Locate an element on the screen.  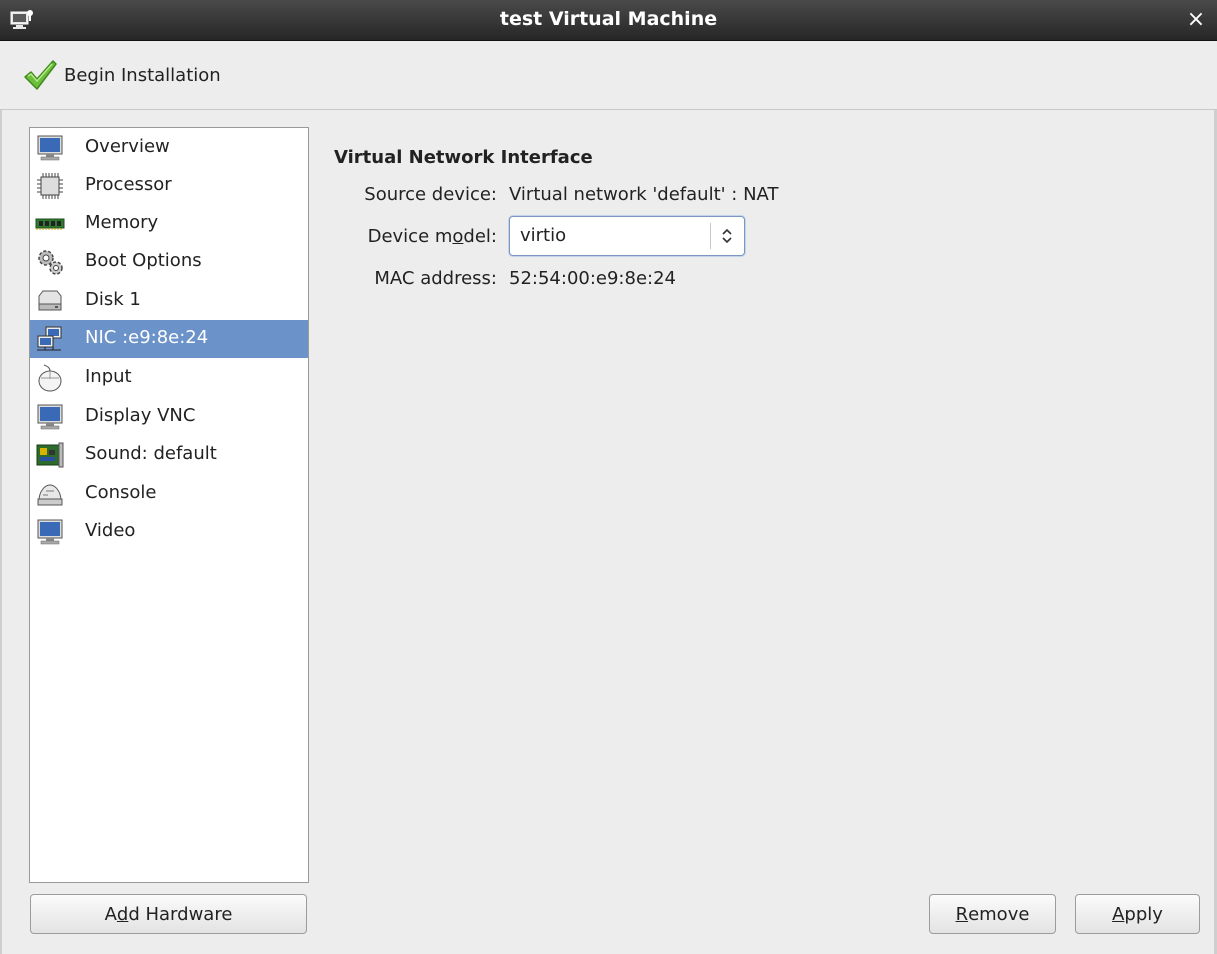
mouse-icon is located at coordinates (50, 378).